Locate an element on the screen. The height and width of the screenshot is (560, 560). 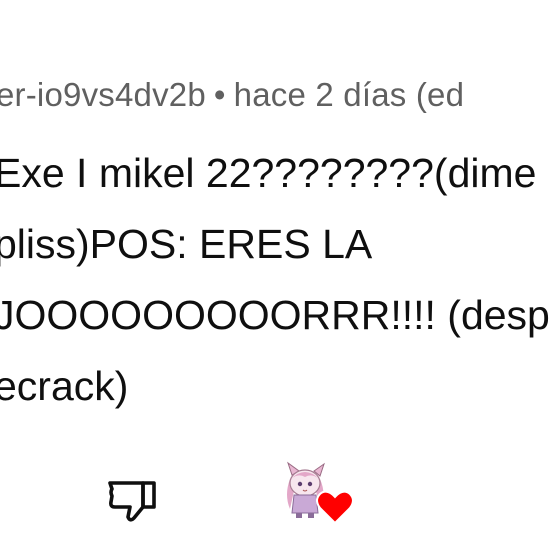
comment-actions is located at coordinates (280, 495).